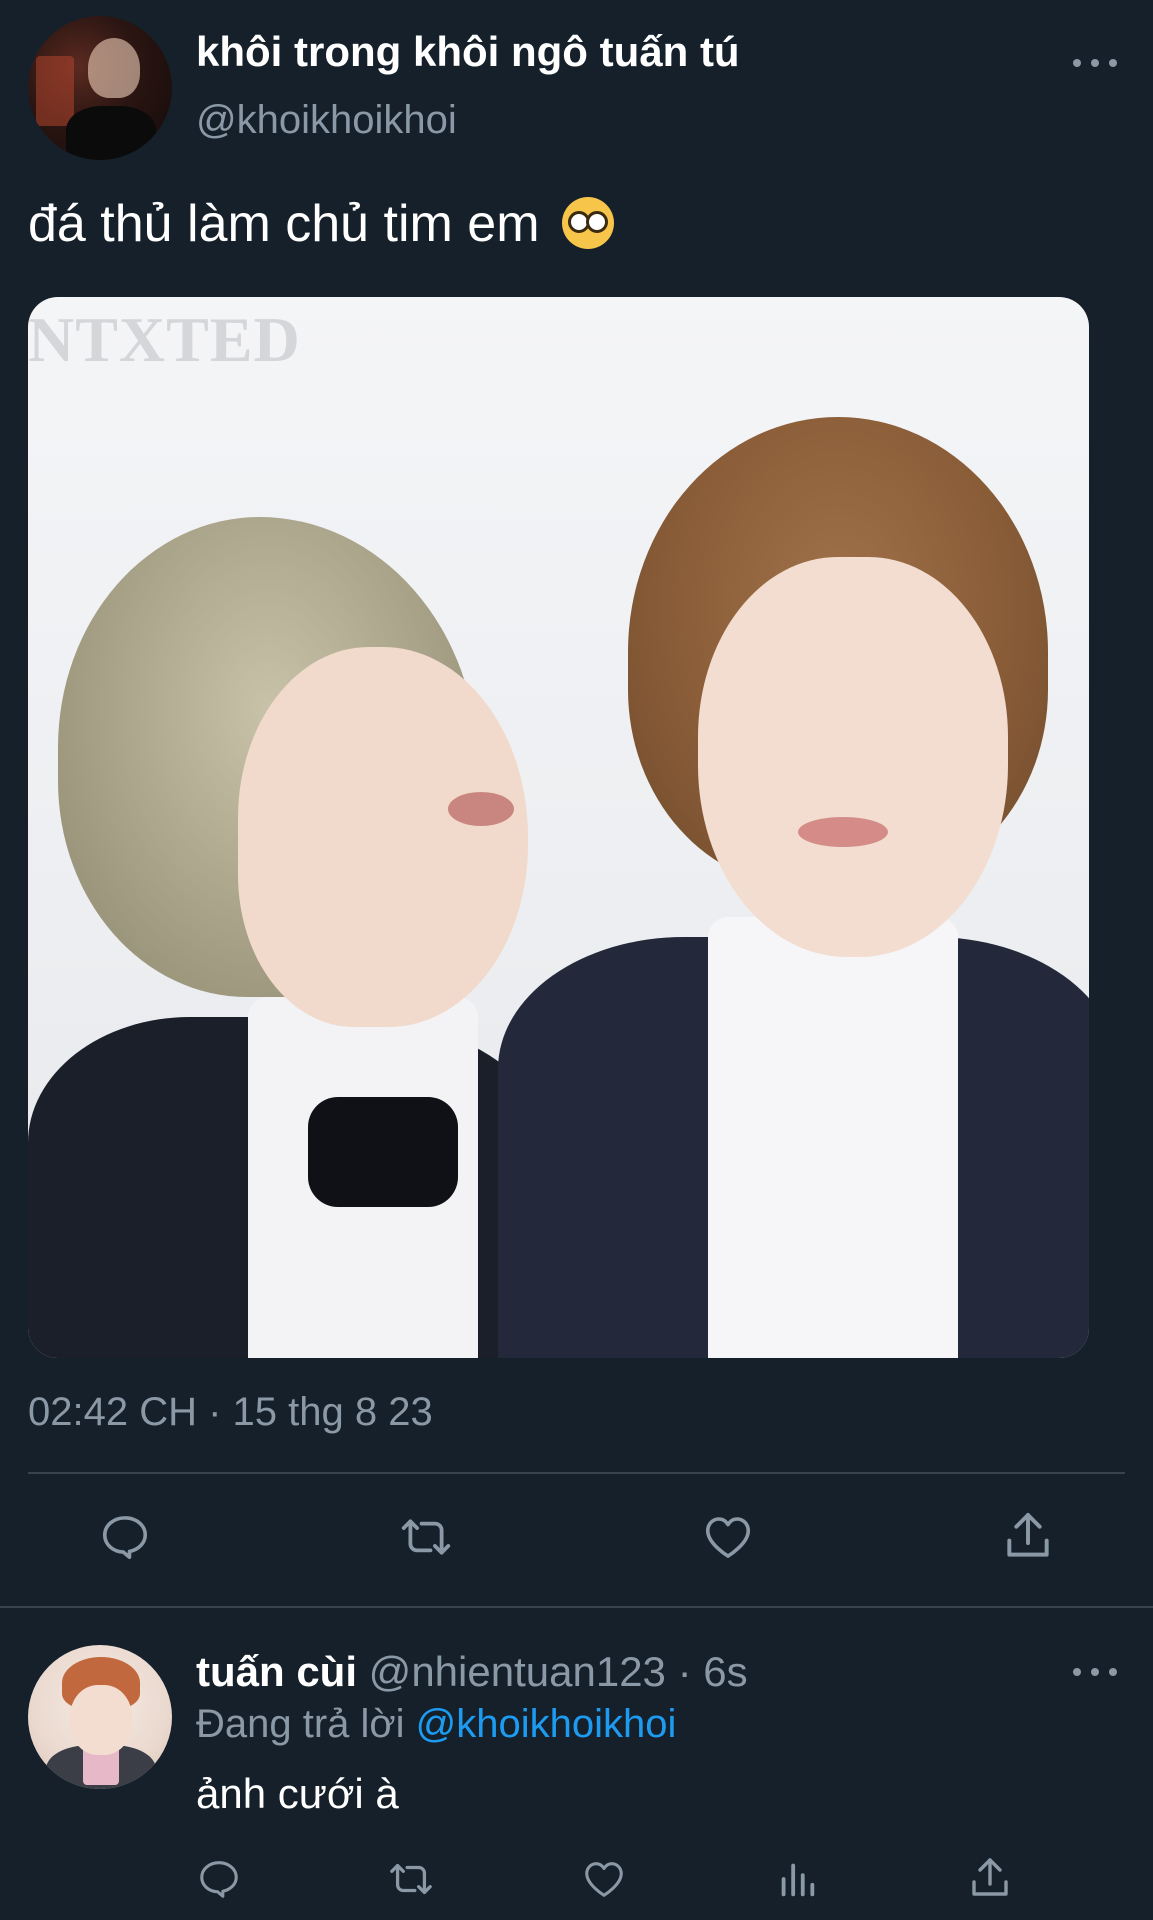 This screenshot has height=1920, width=1153. Describe the element at coordinates (164, 339) in the screenshot. I see `media-watermark: NTXTED` at that location.